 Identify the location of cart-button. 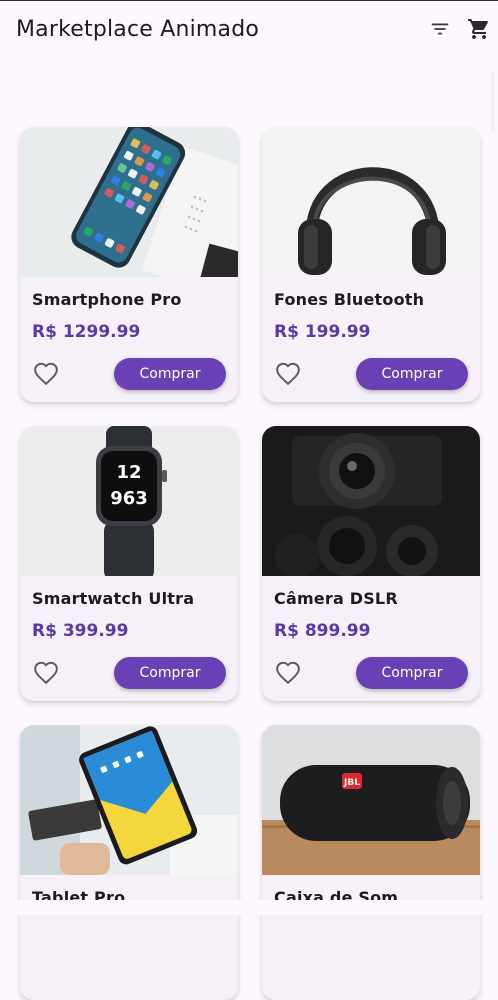
(479, 29).